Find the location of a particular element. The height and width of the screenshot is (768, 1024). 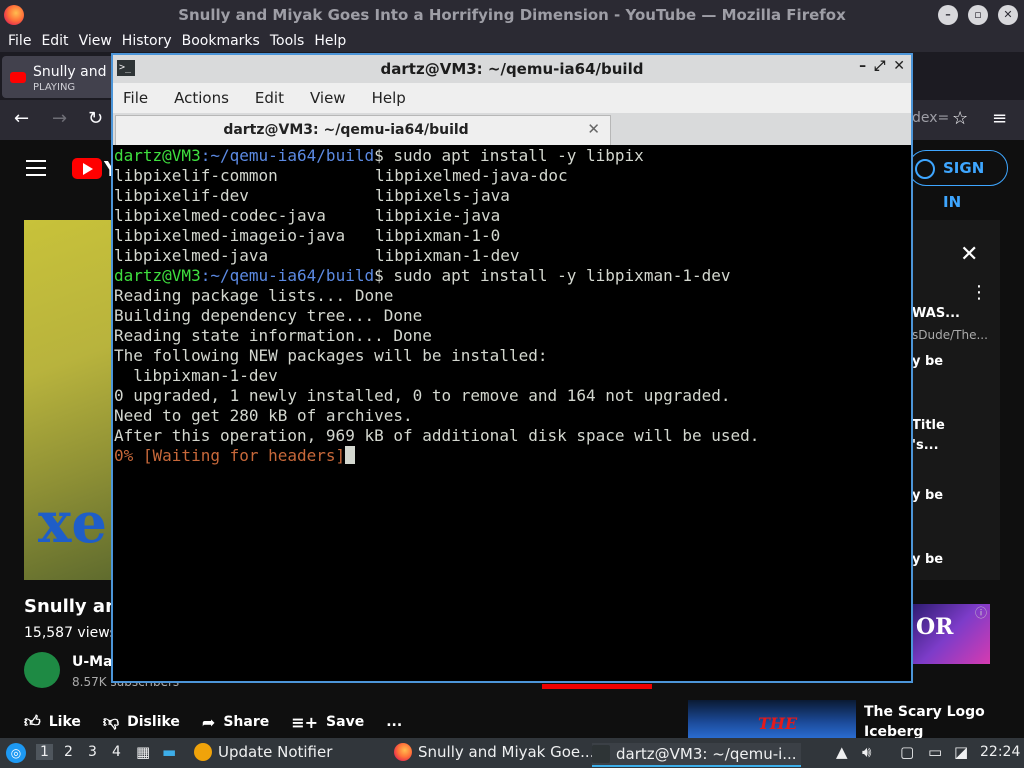

clock: 22:24 is located at coordinates (1000, 752).